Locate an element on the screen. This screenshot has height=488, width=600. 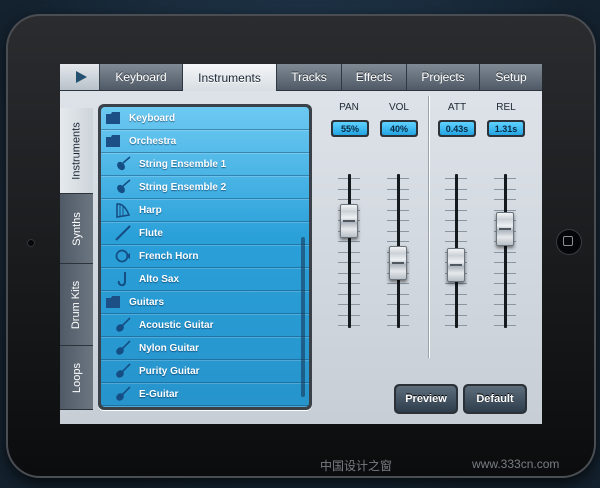
mixer-divider is located at coordinates (428, 227).